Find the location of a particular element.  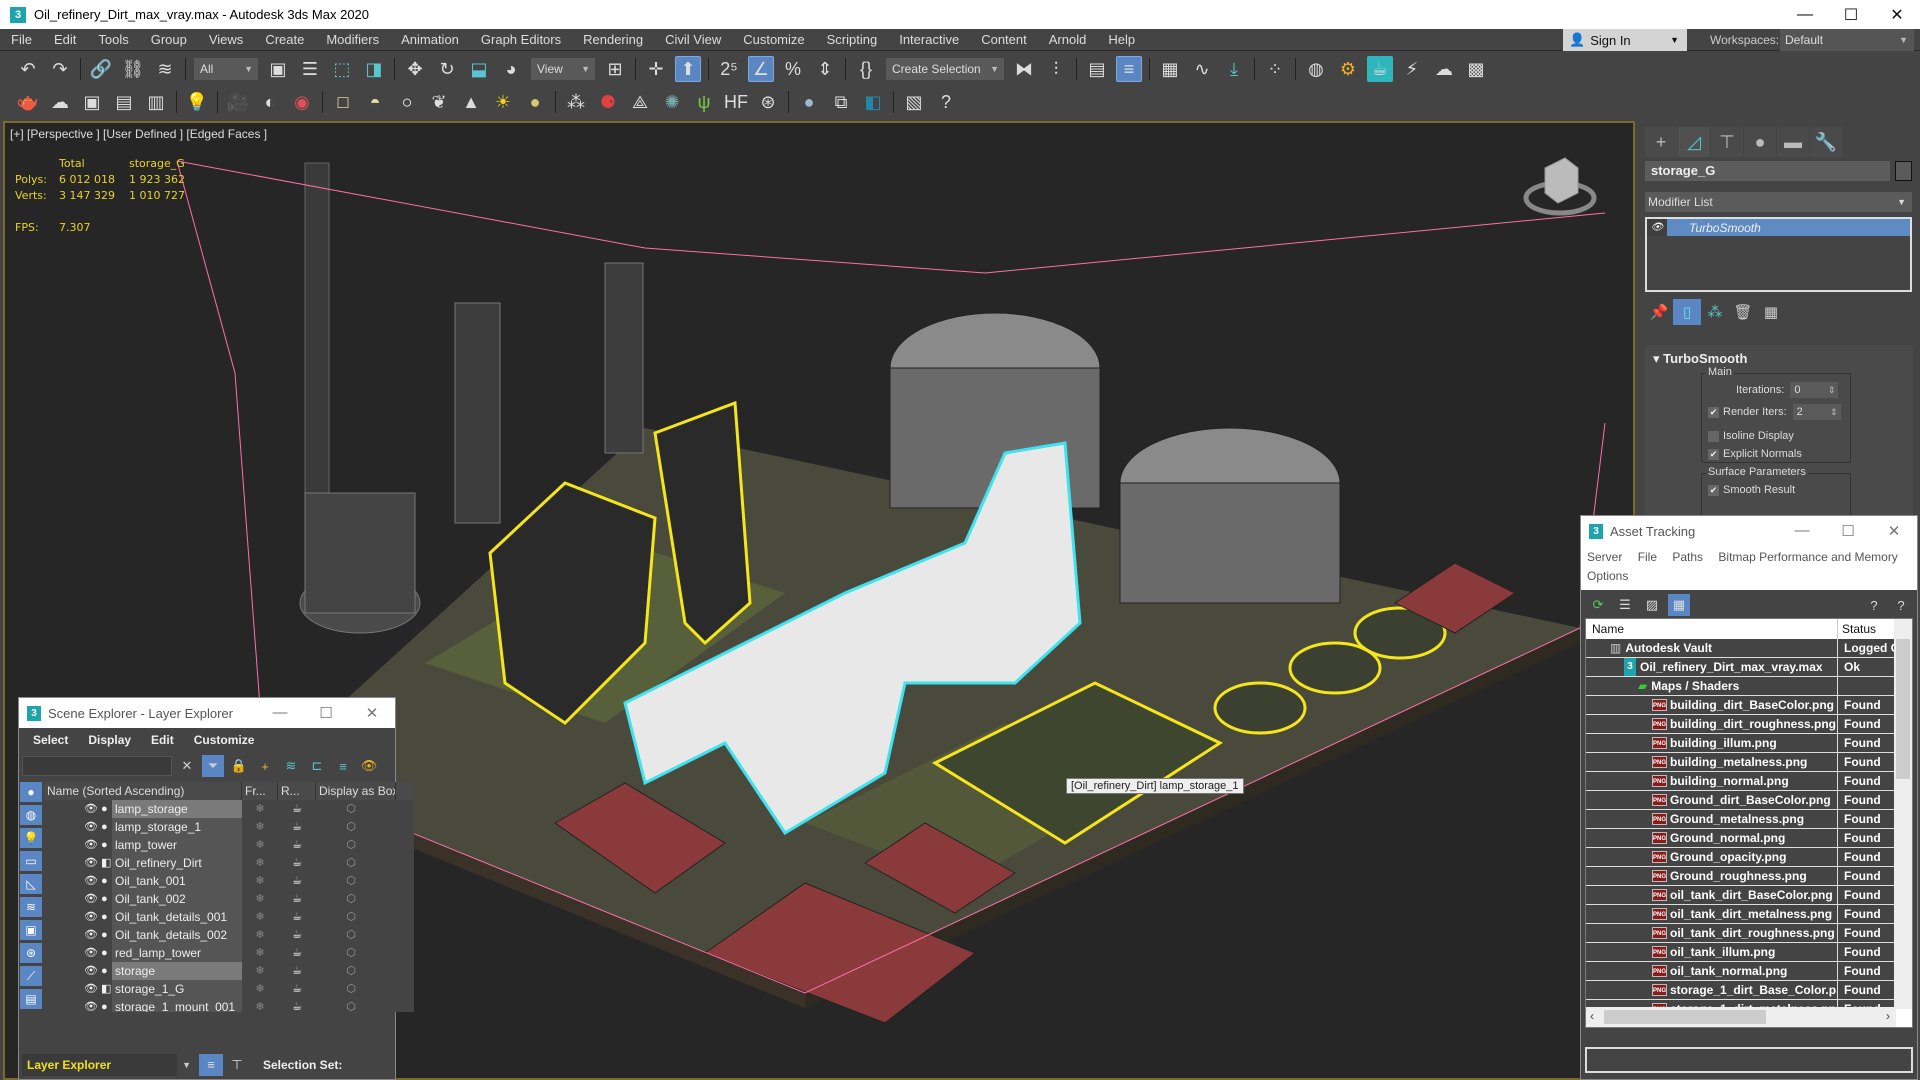

layer-row: 👁 ● lamp_tower ❄ ☕ ⬡ is located at coordinates (229, 845).